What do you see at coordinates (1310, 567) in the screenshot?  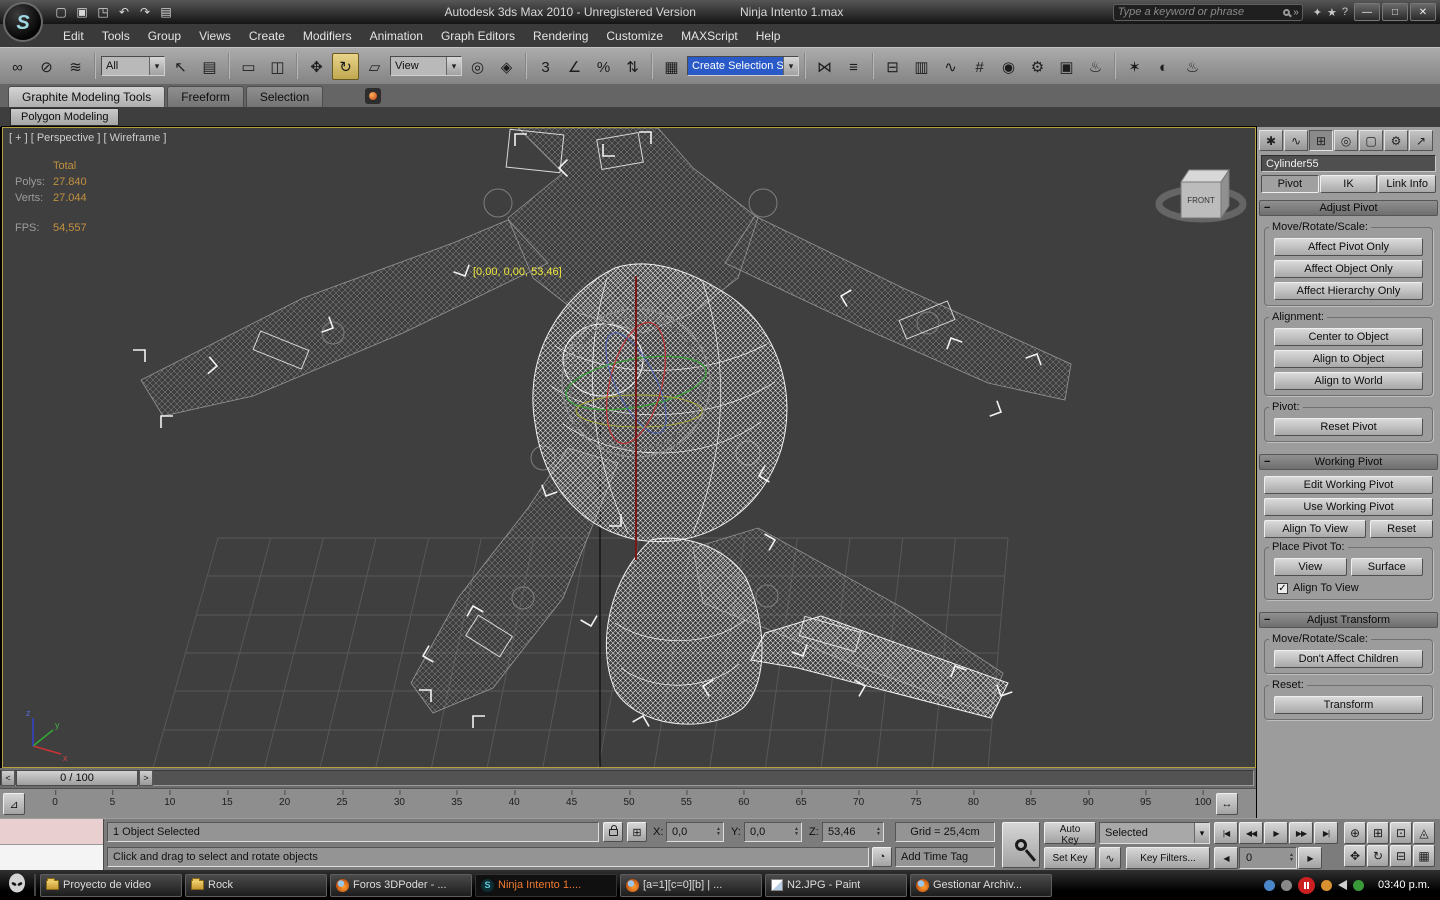 I see `place-pivot-view-button: View` at bounding box center [1310, 567].